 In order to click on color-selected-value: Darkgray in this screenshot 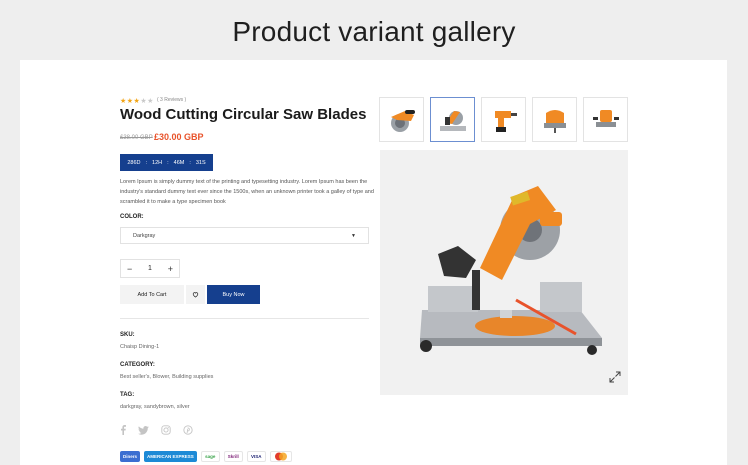, I will do `click(144, 235)`.